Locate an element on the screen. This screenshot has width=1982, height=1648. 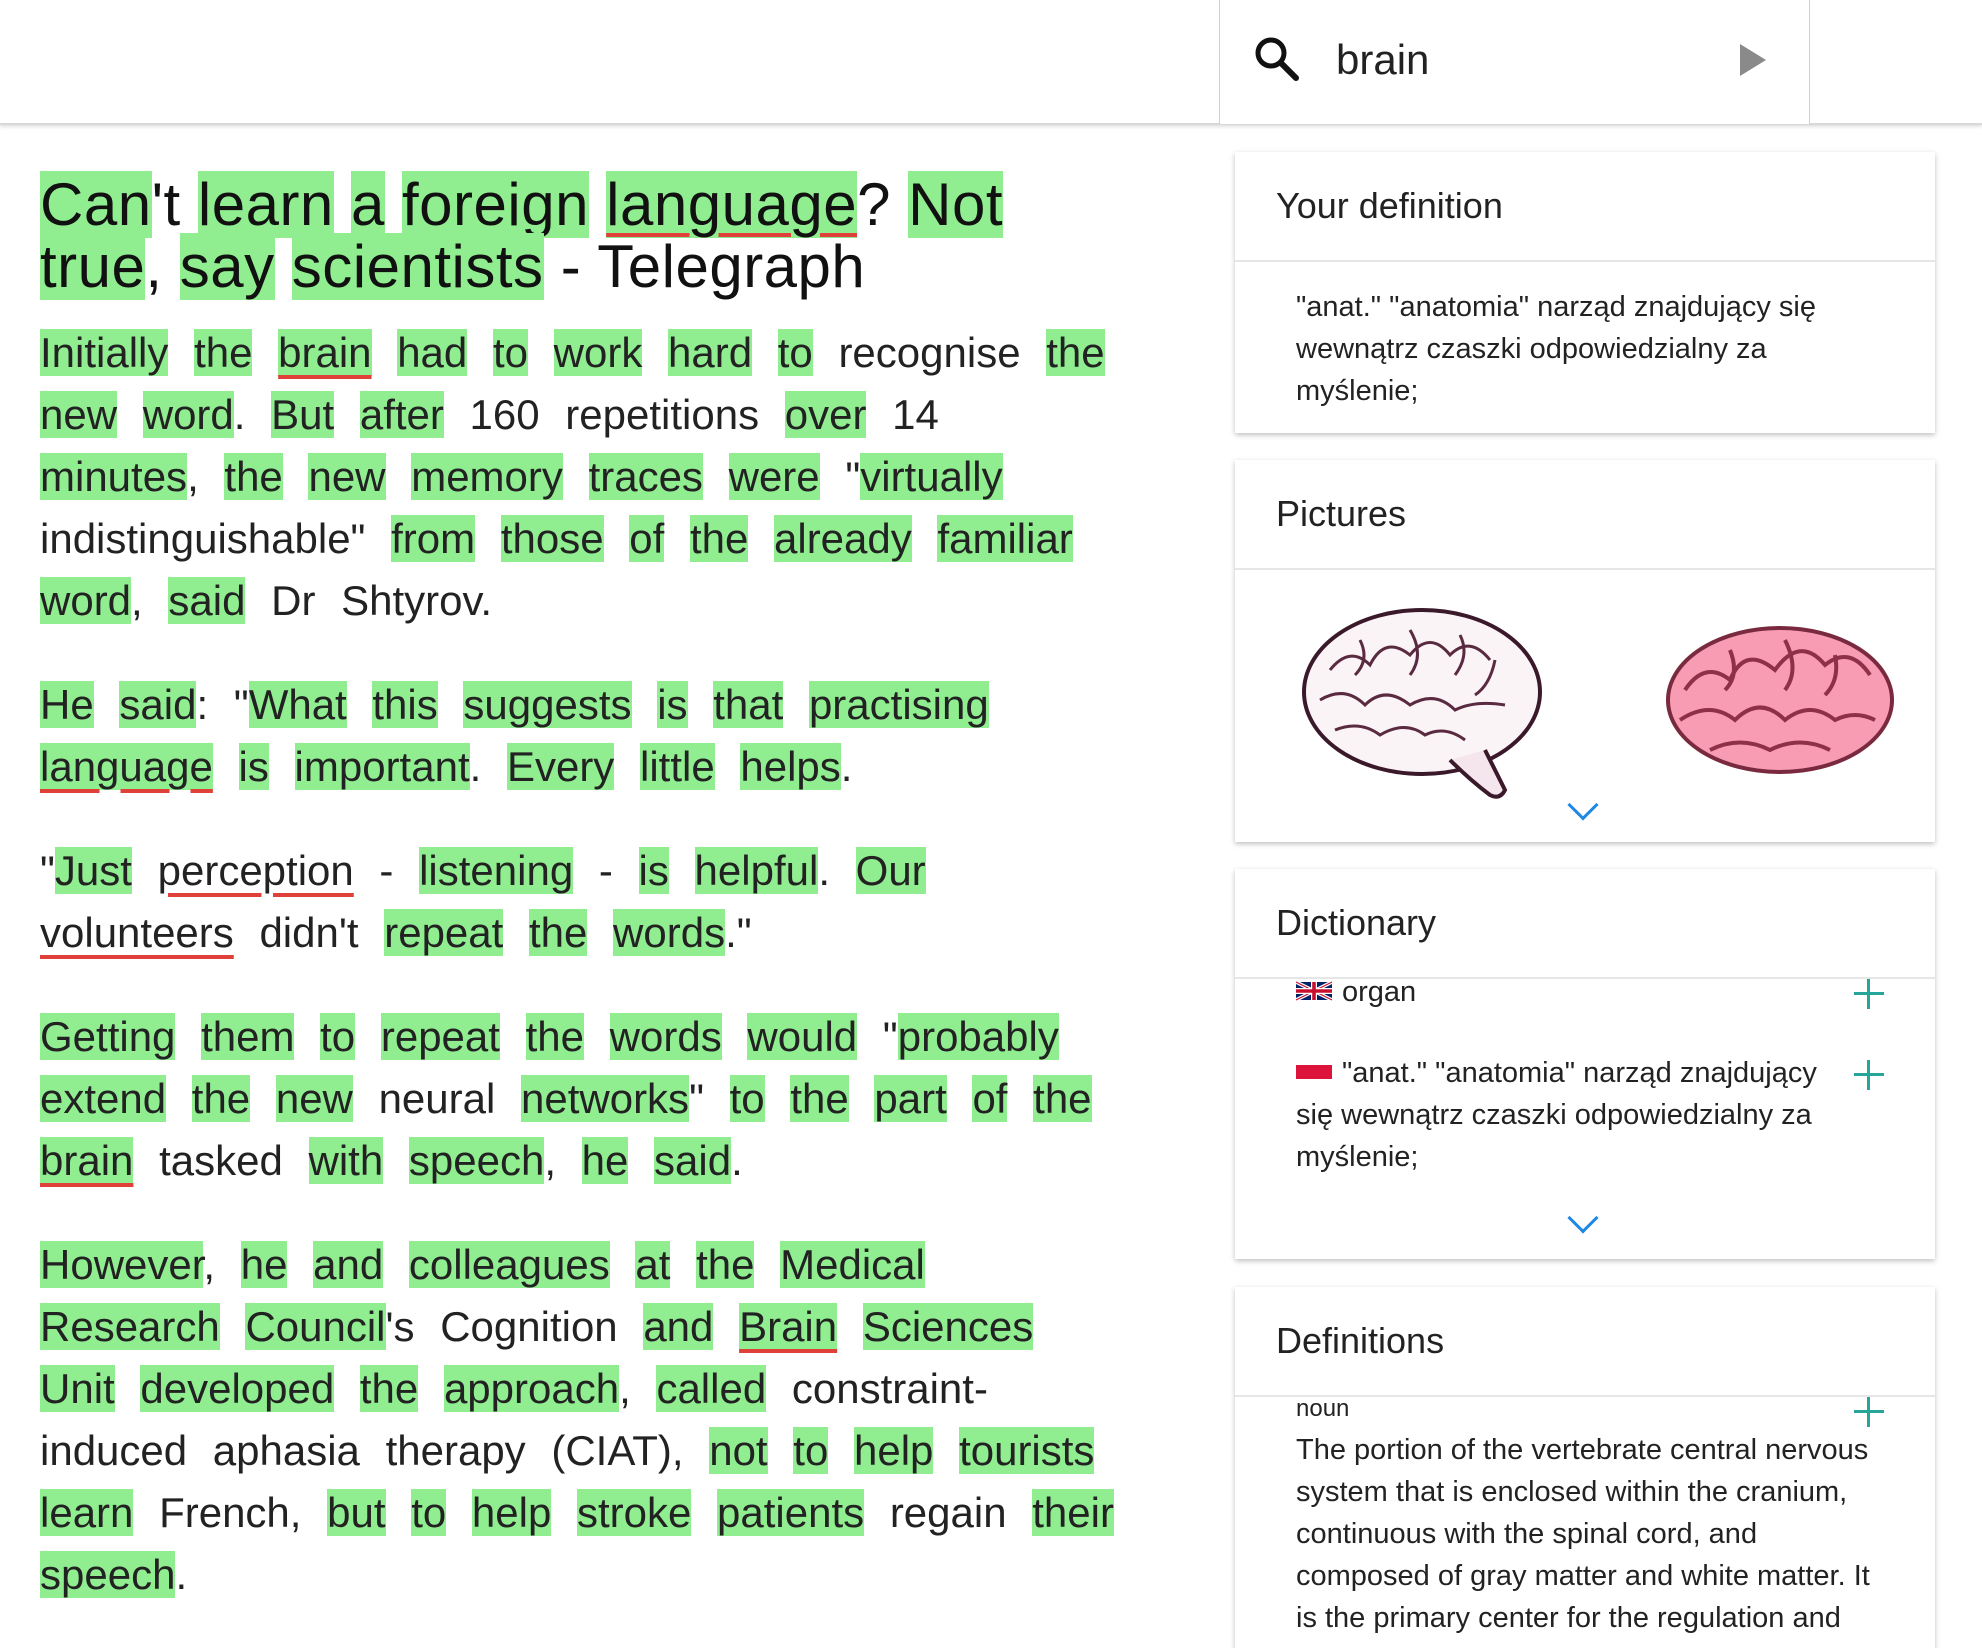
article-word: Our is located at coordinates (890, 870).